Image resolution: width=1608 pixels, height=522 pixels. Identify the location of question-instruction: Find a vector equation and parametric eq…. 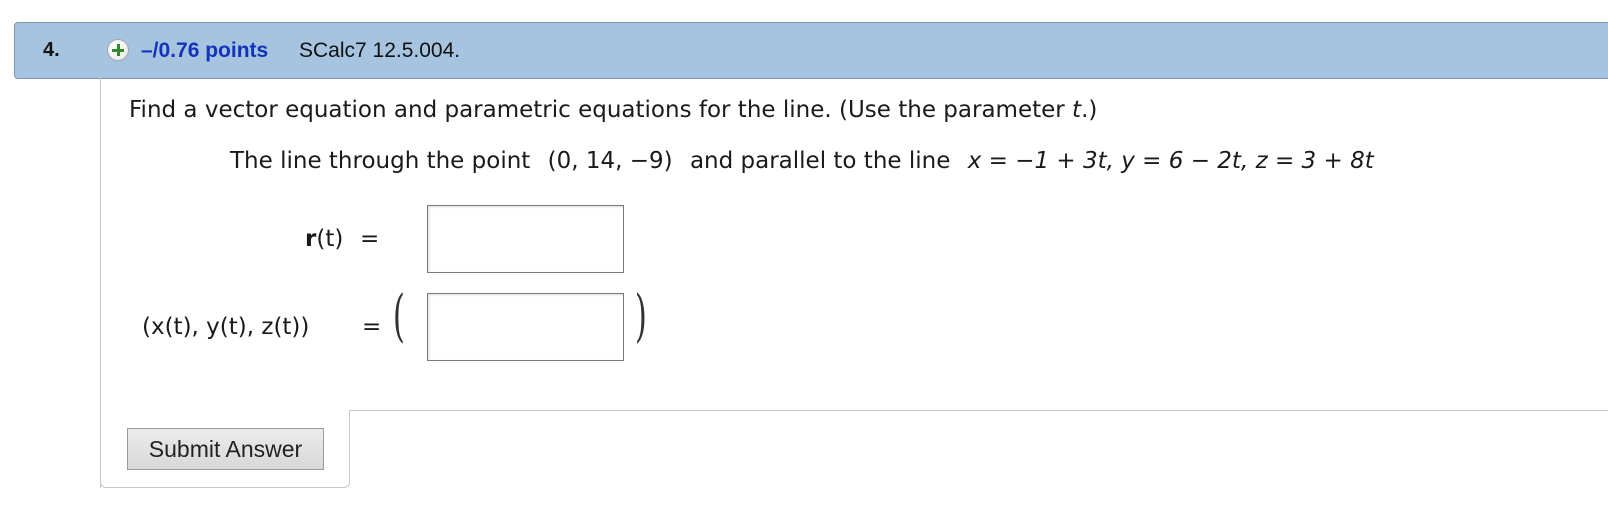
(613, 110).